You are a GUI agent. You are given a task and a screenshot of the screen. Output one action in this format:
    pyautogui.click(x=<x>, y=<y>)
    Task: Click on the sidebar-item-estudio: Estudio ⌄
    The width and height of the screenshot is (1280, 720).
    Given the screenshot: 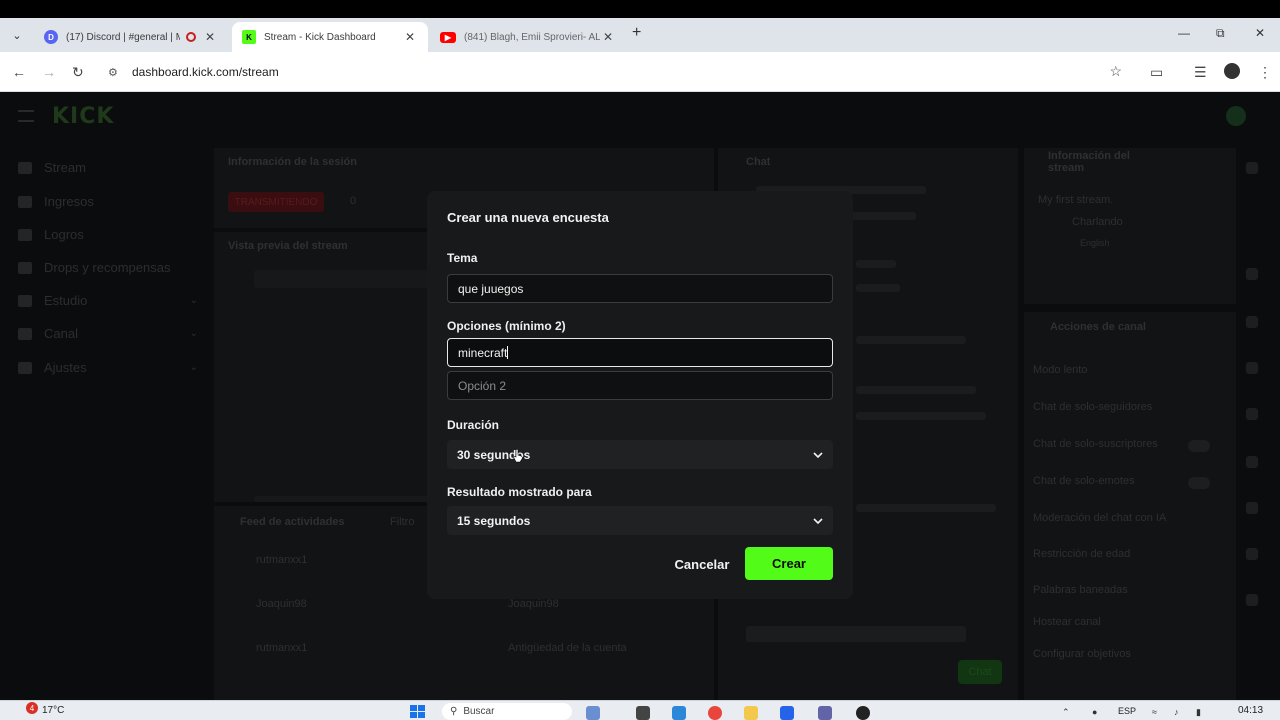 What is the action you would take?
    pyautogui.click(x=108, y=300)
    